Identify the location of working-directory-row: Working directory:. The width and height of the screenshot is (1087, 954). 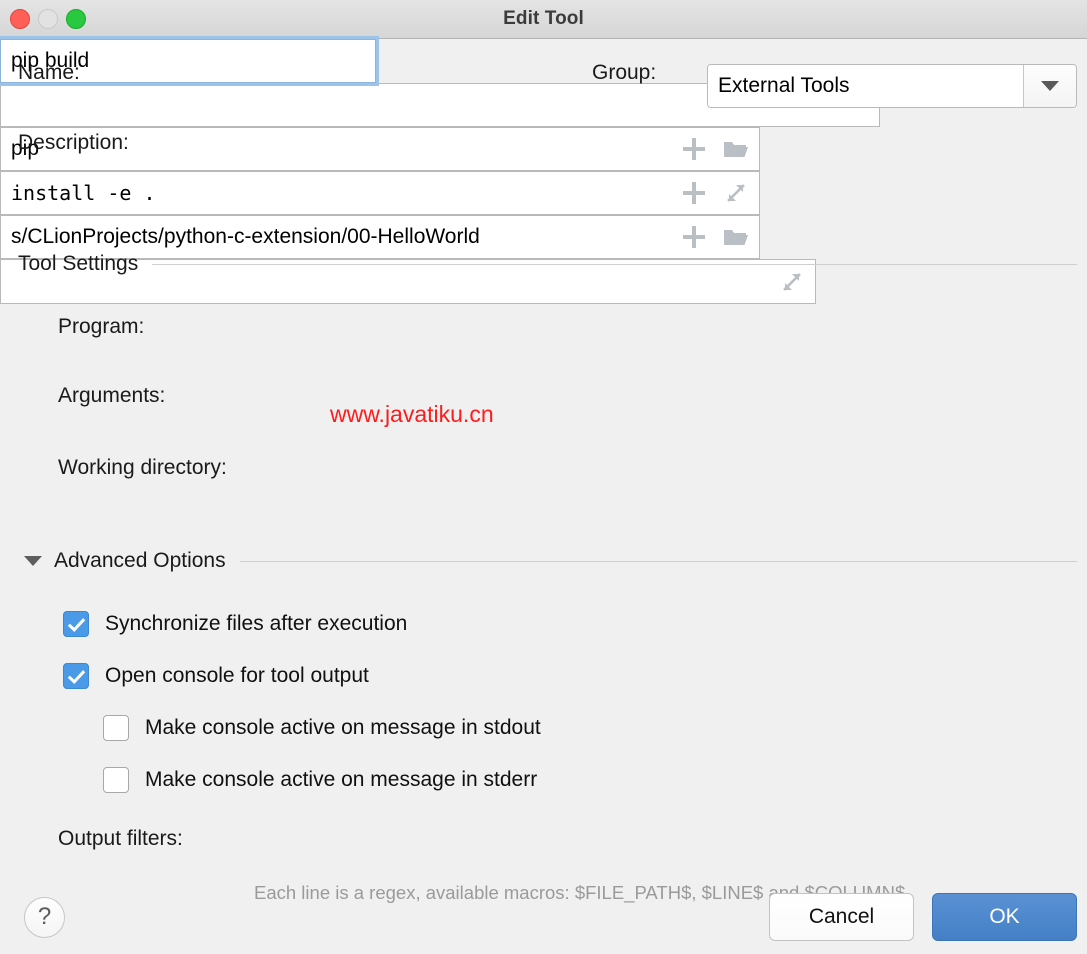
(142, 468).